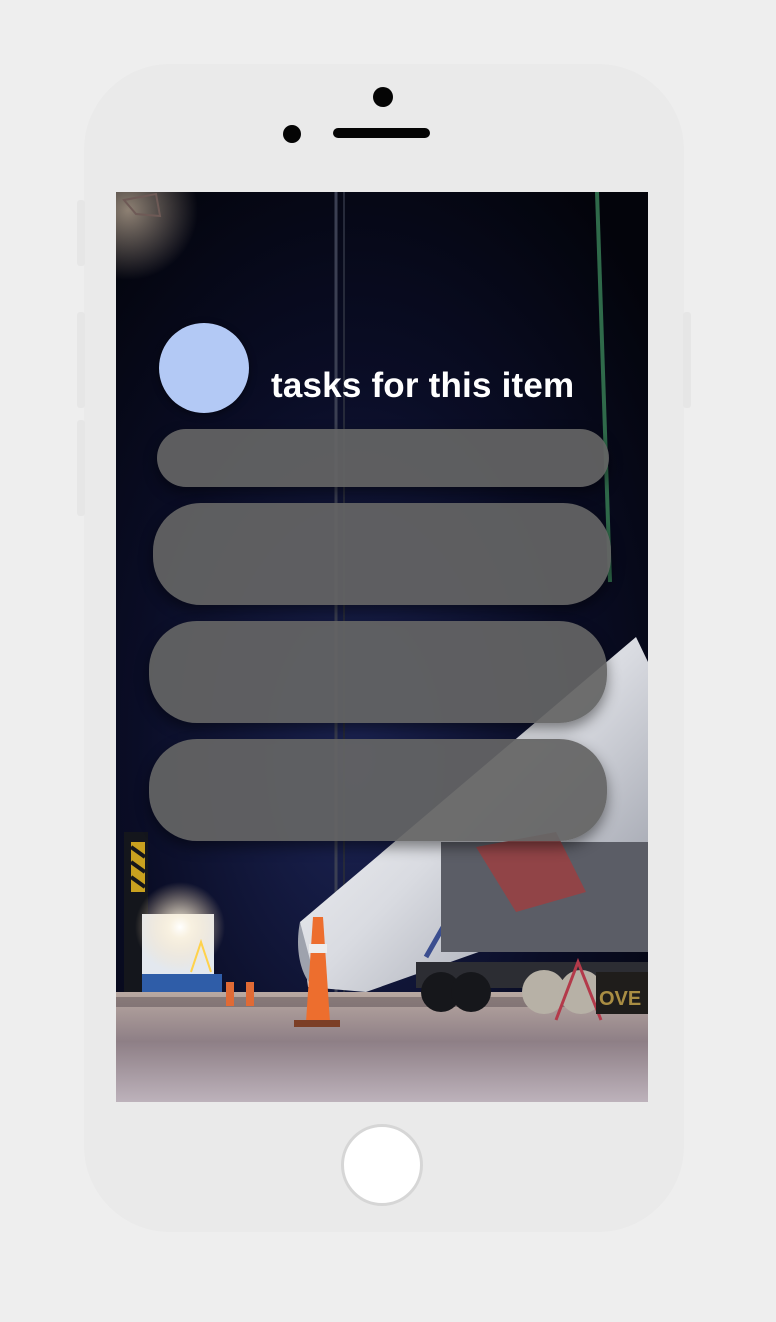 This screenshot has width=776, height=1322. Describe the element at coordinates (620, 999) in the screenshot. I see `svg-text: OVE` at that location.